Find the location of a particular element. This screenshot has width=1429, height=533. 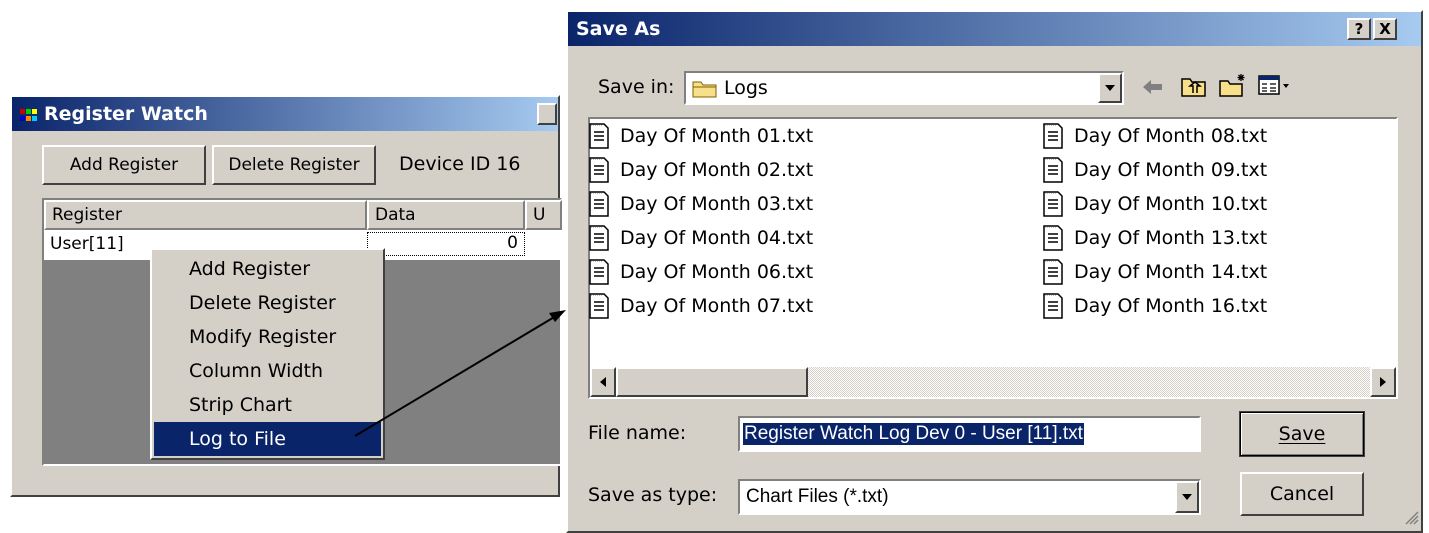

list-item: Day Of Month 03.txt is located at coordinates (700, 204).